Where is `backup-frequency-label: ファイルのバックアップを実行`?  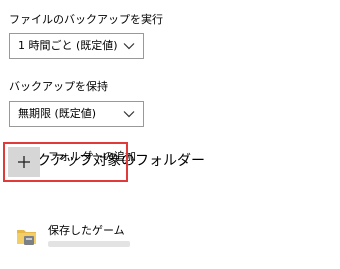 backup-frequency-label: ファイルのバックアップを実行 is located at coordinates (86, 19).